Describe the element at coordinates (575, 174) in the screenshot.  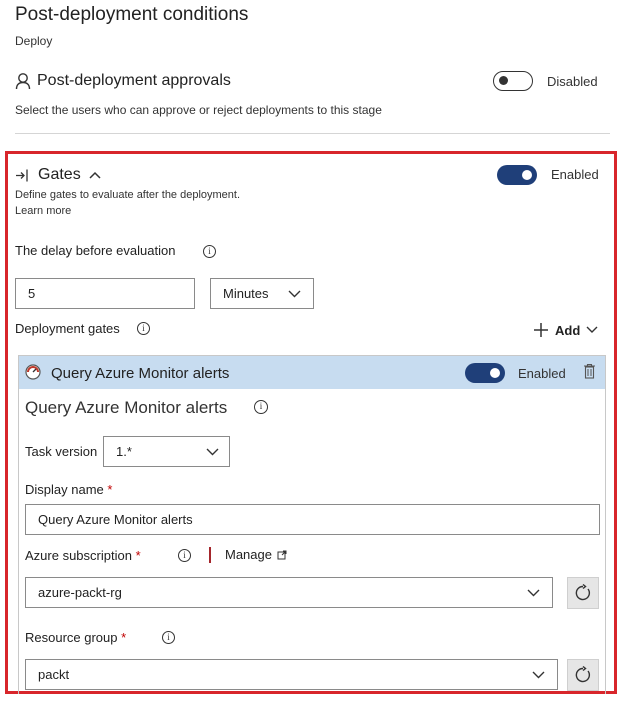
I see `gates-toggle-label: Enabled` at that location.